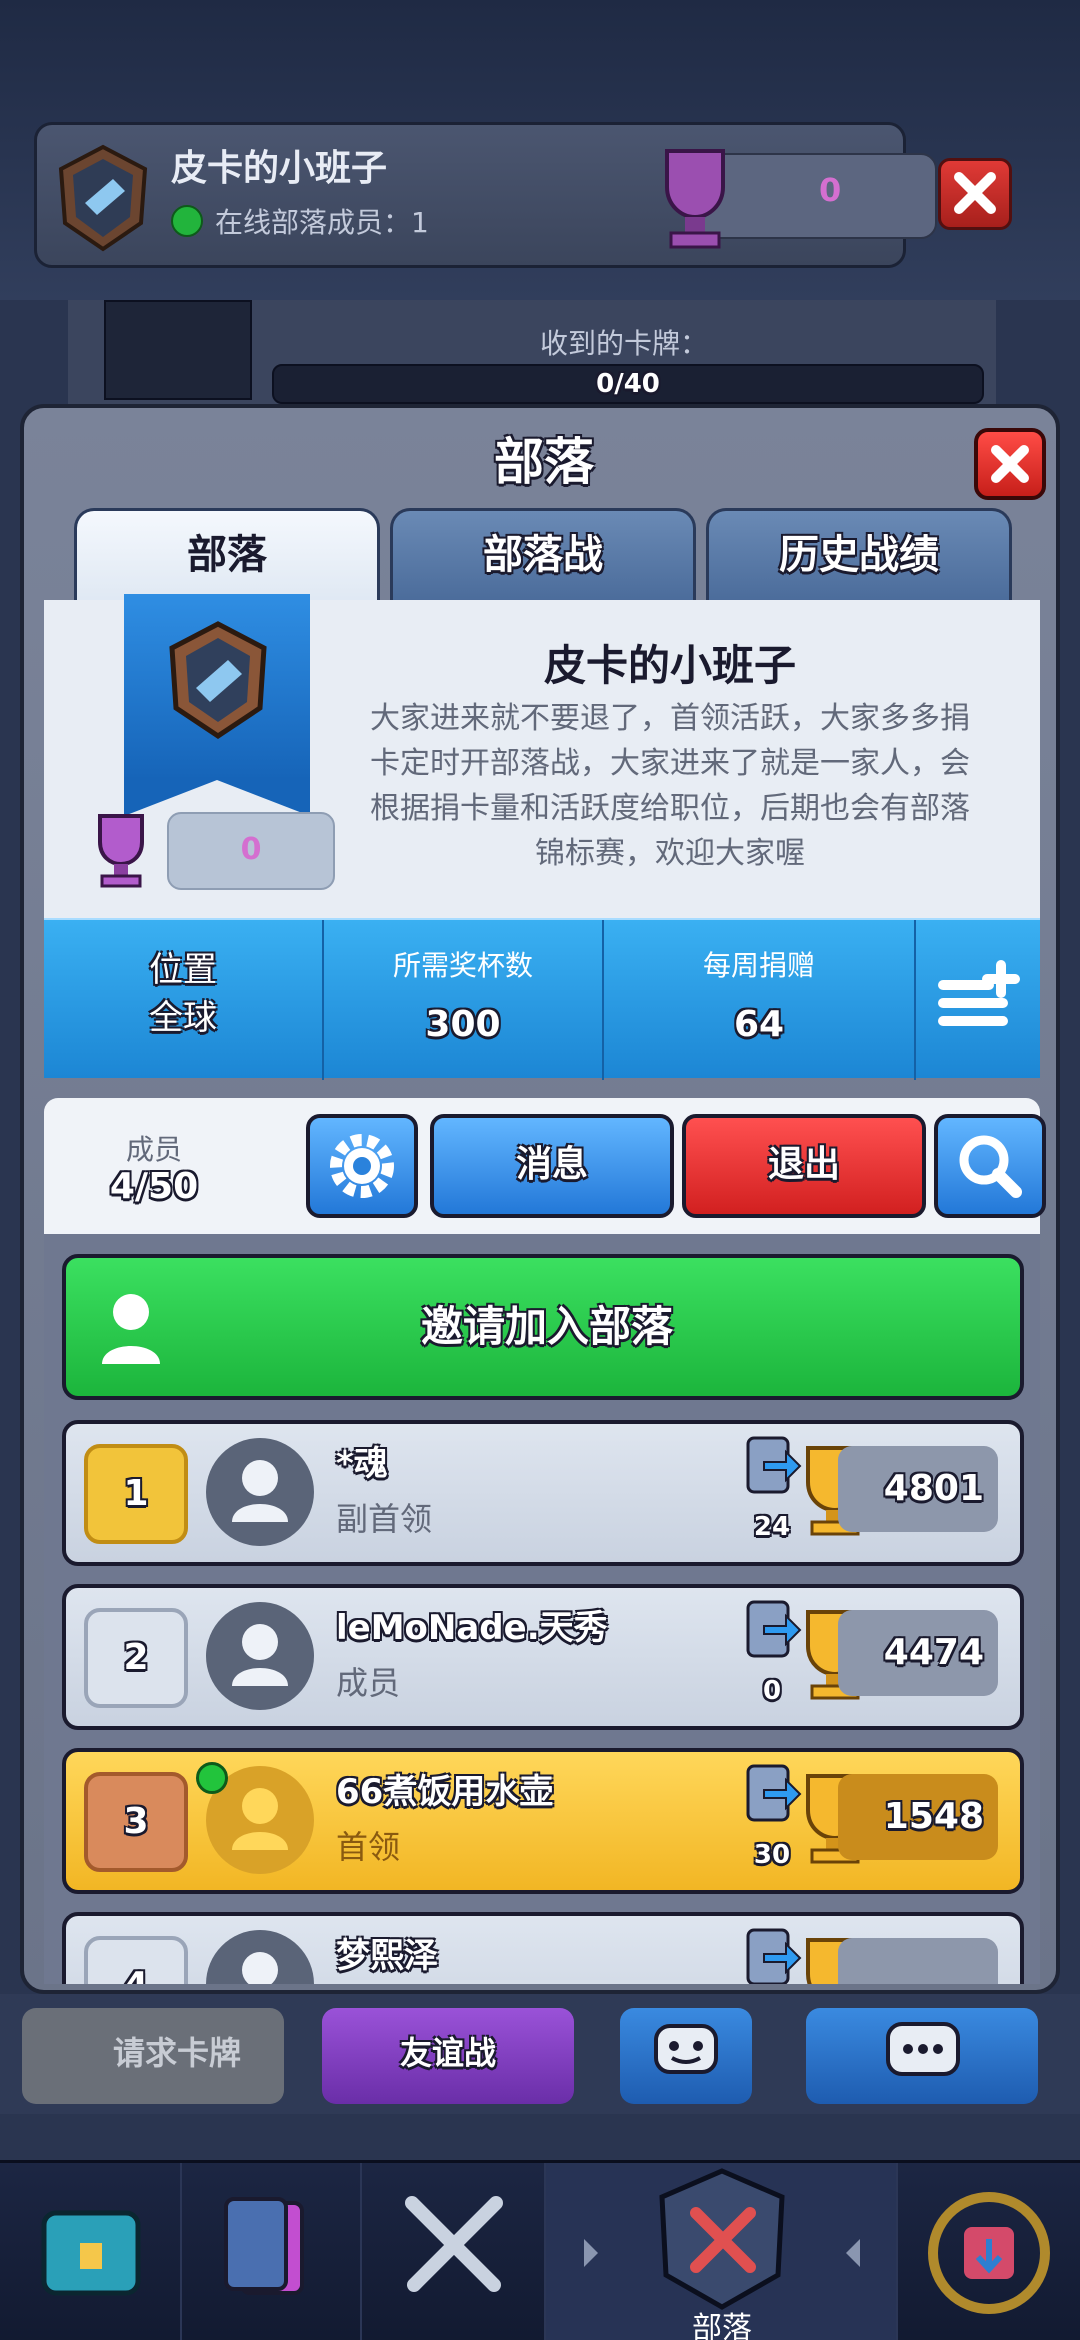 This screenshot has width=1080, height=2340. I want to click on invite-button: 邀请加入部落, so click(543, 1327).